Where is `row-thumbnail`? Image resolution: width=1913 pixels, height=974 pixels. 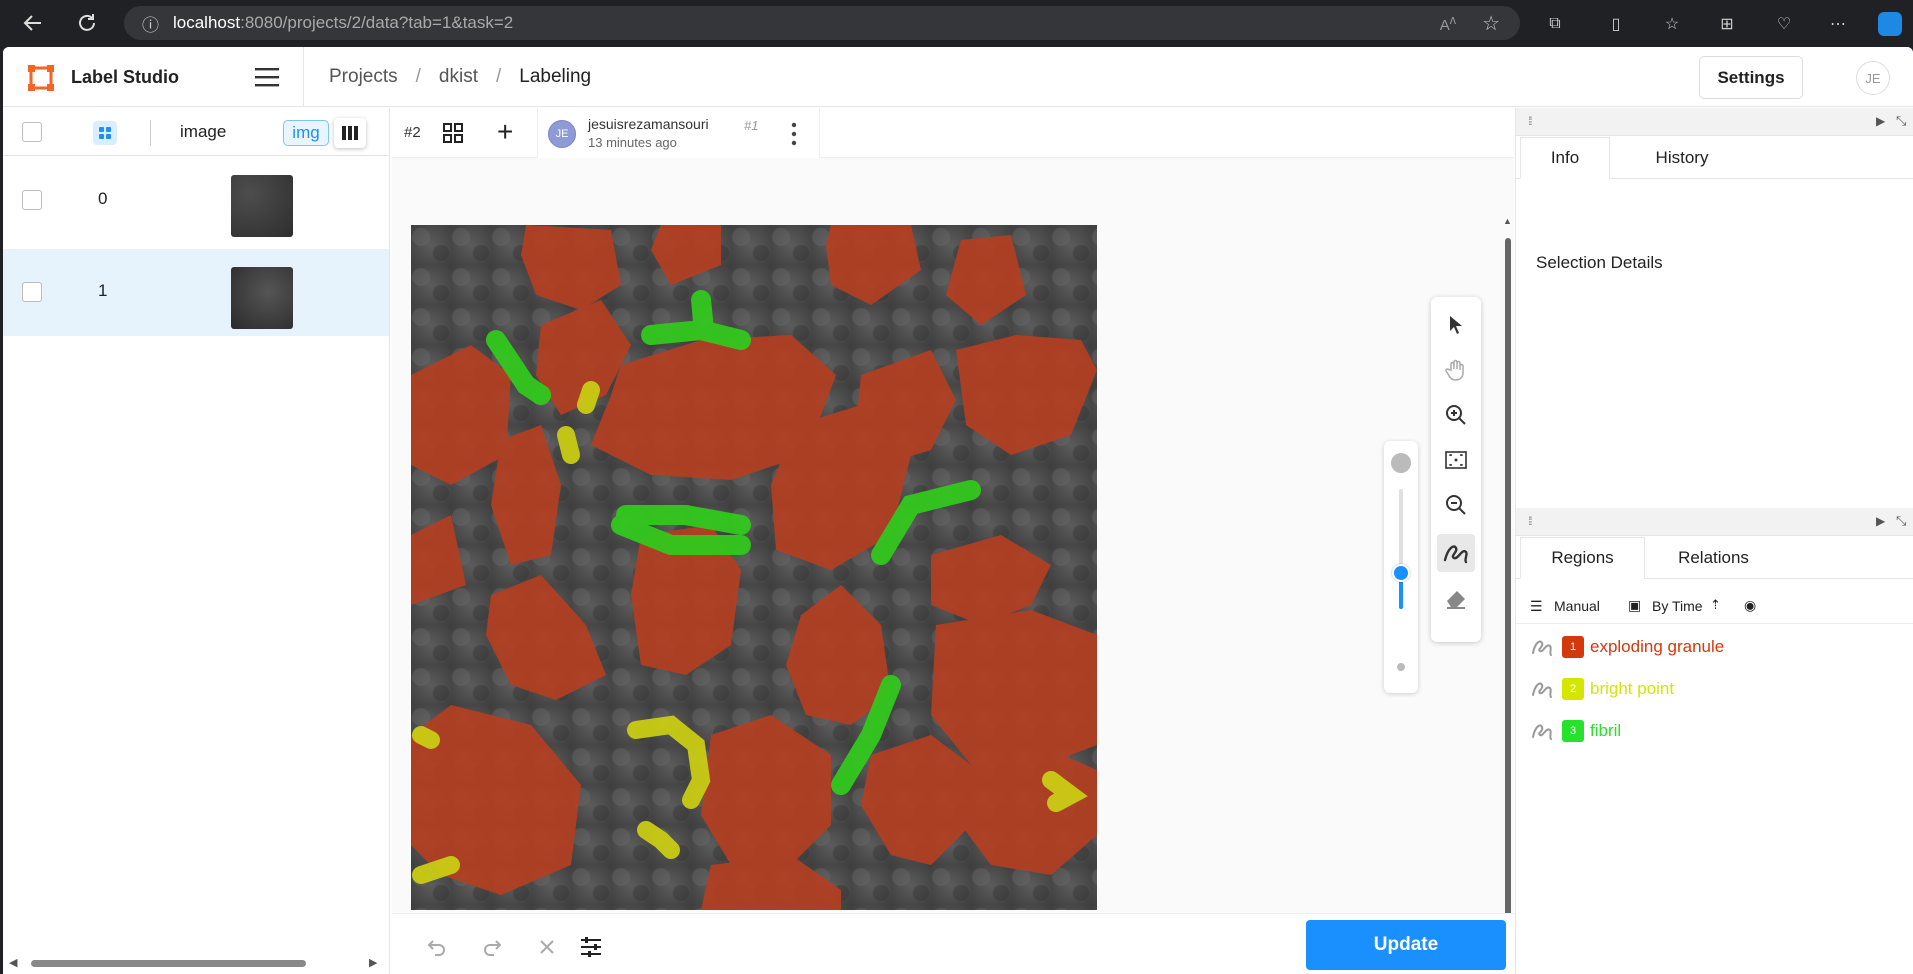
row-thumbnail is located at coordinates (262, 206).